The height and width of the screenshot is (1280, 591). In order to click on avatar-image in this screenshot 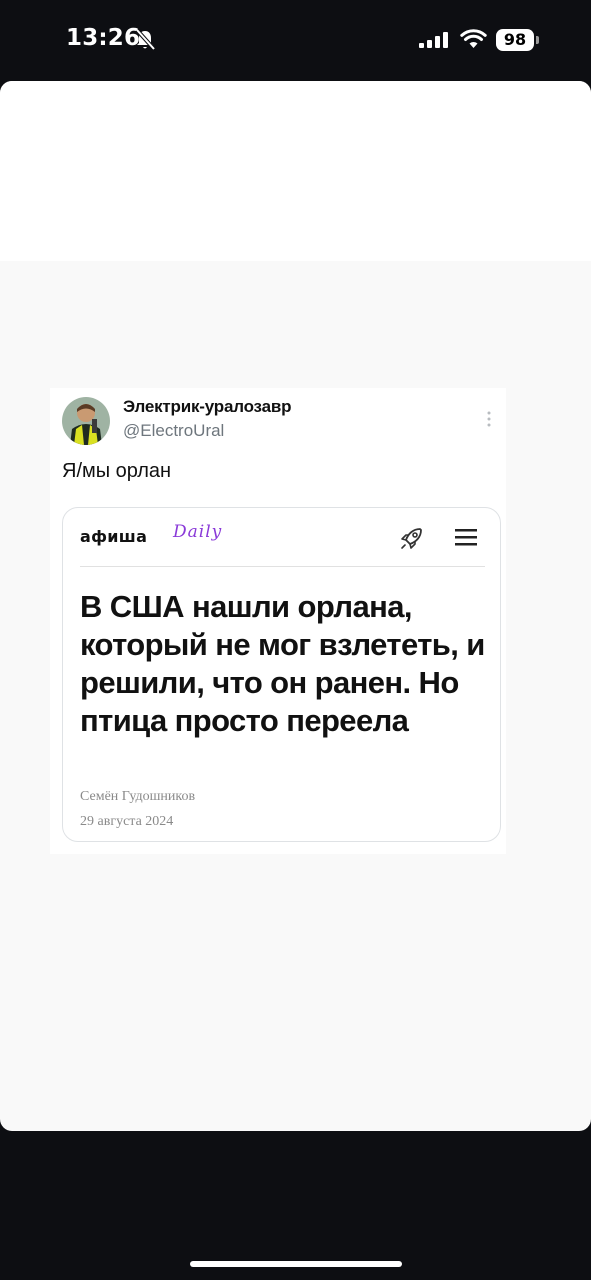, I will do `click(86, 421)`.